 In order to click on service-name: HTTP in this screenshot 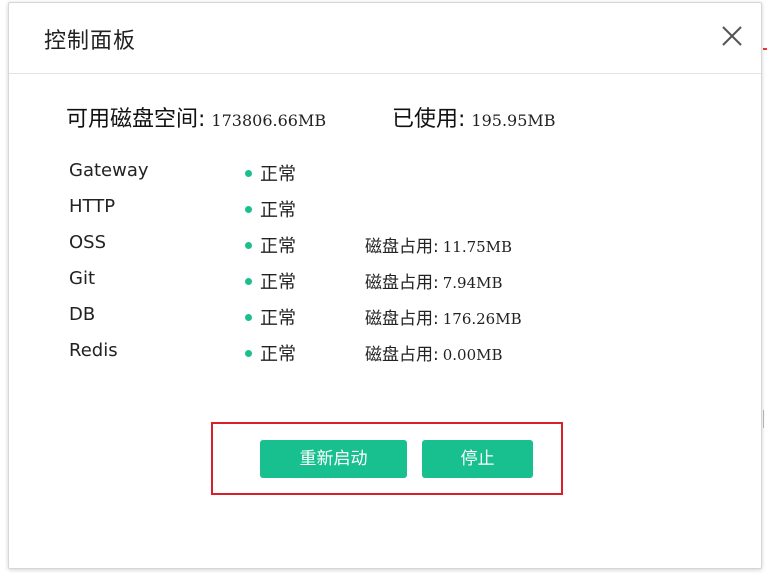, I will do `click(92, 206)`.